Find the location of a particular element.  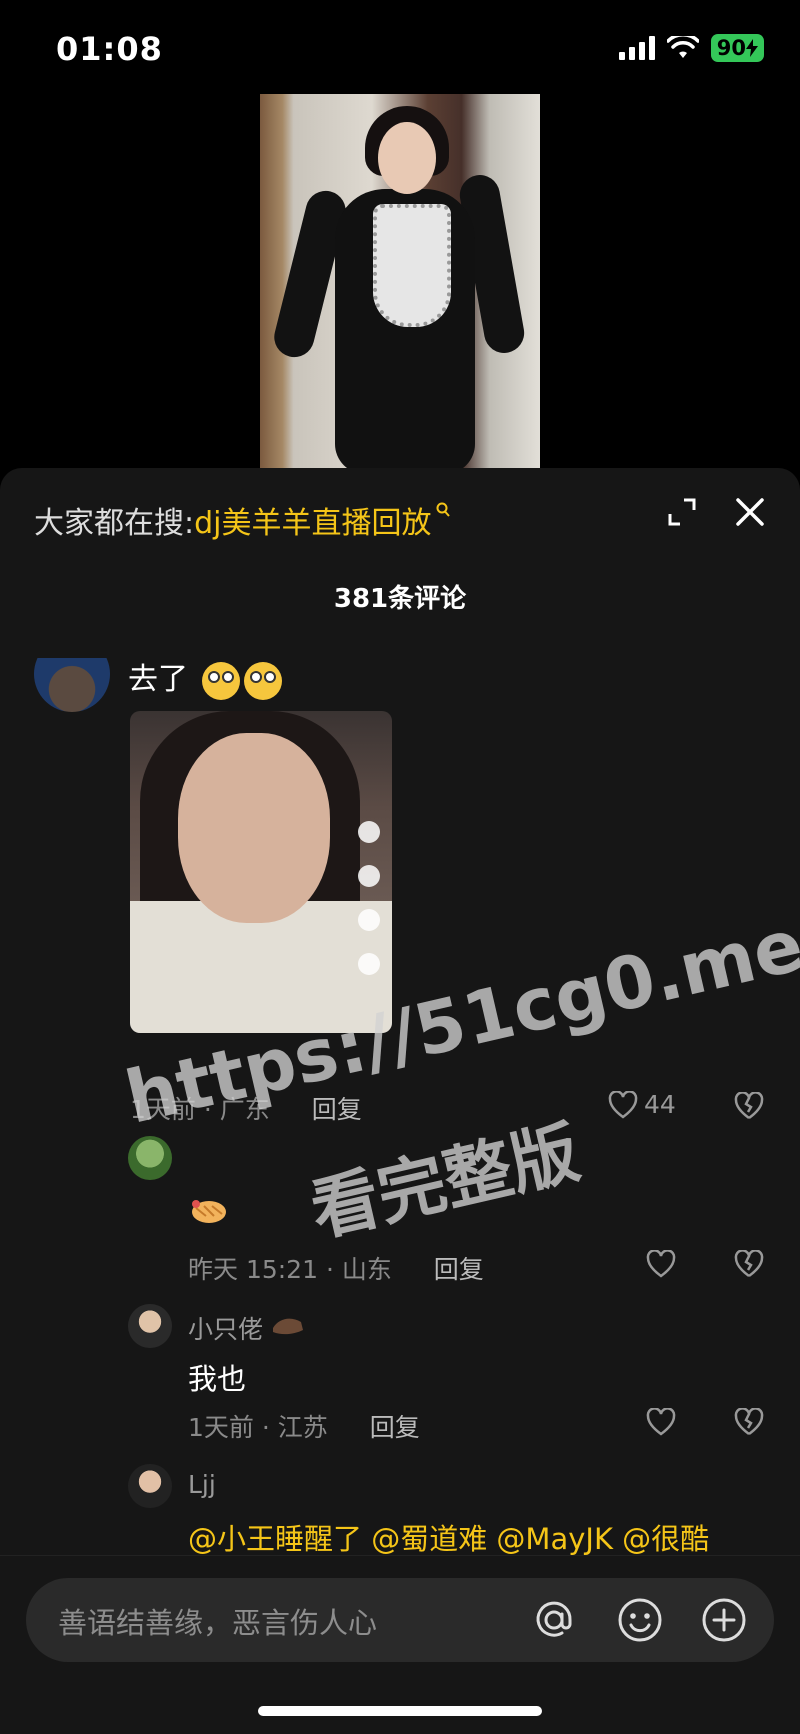

comment-count: 381条评论 is located at coordinates (400, 599).